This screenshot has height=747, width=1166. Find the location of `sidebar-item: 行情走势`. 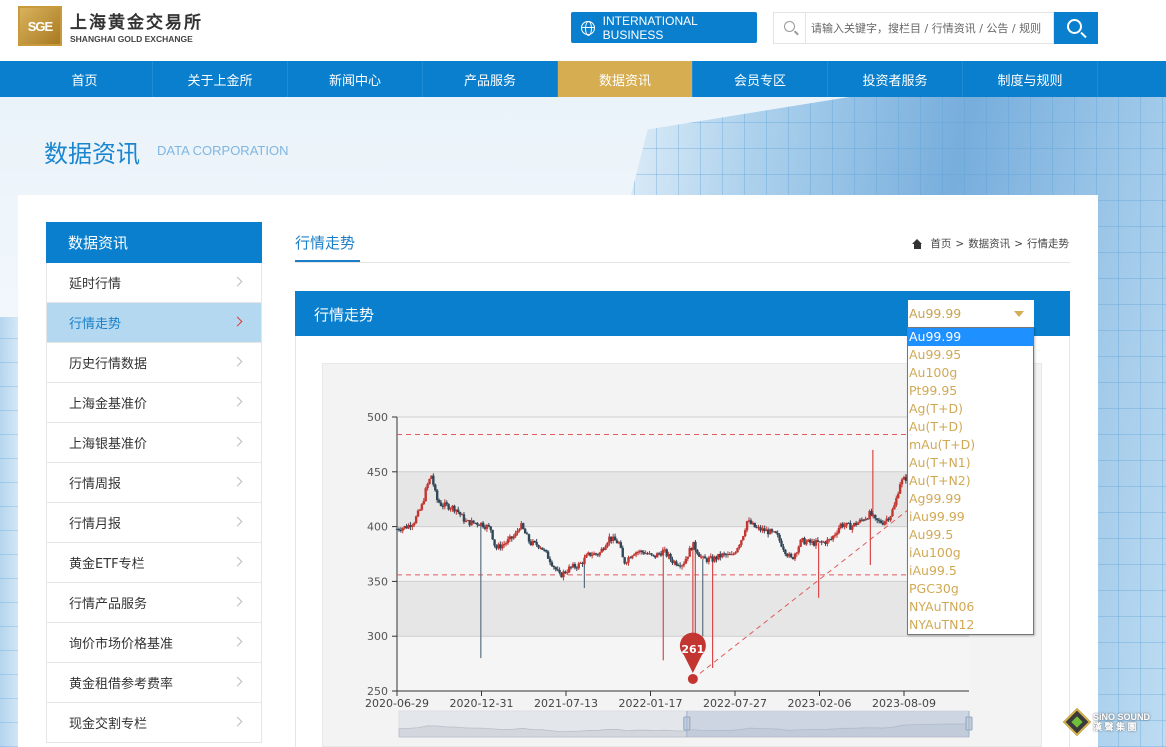

sidebar-item: 行情走势 is located at coordinates (154, 323).